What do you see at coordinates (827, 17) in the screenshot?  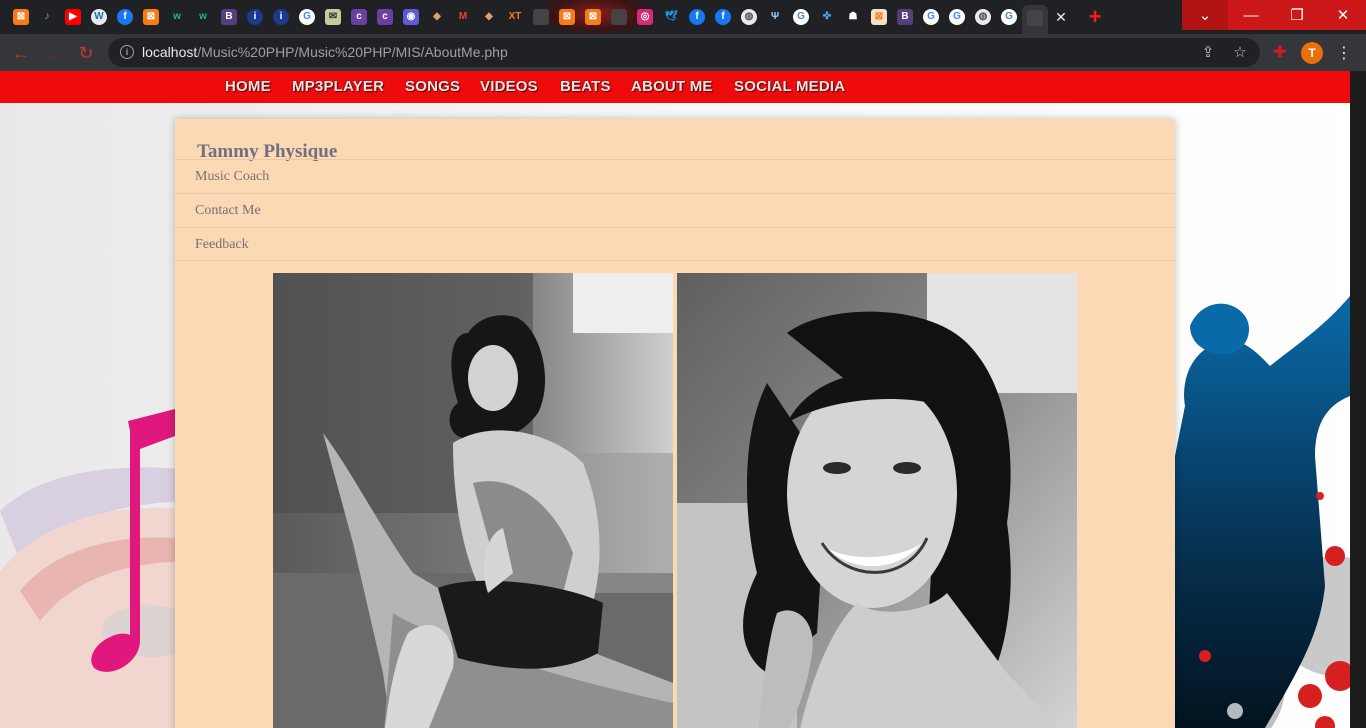 I see `browser-tab-app: ✜` at bounding box center [827, 17].